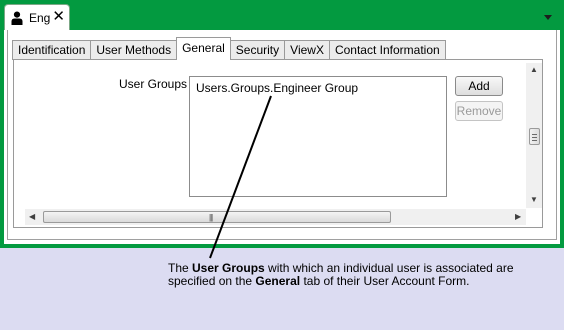 Image resolution: width=564 pixels, height=330 pixels. What do you see at coordinates (203, 48) in the screenshot?
I see `tab-general: General` at bounding box center [203, 48].